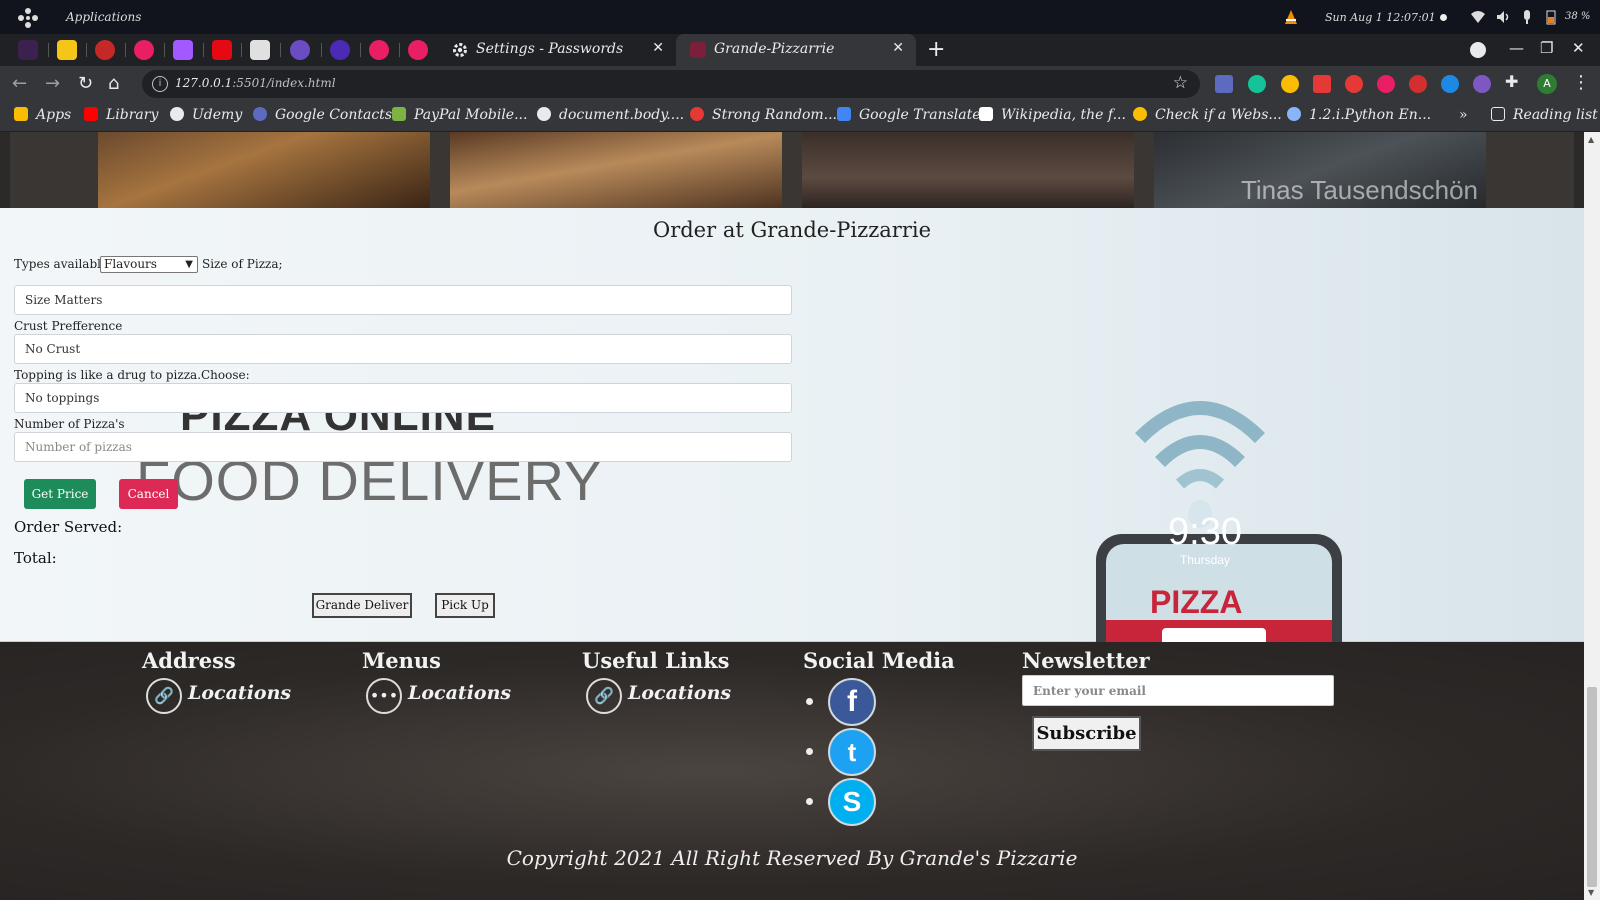 The image size is (1600, 900). I want to click on home-icon: ⌂, so click(113, 83).